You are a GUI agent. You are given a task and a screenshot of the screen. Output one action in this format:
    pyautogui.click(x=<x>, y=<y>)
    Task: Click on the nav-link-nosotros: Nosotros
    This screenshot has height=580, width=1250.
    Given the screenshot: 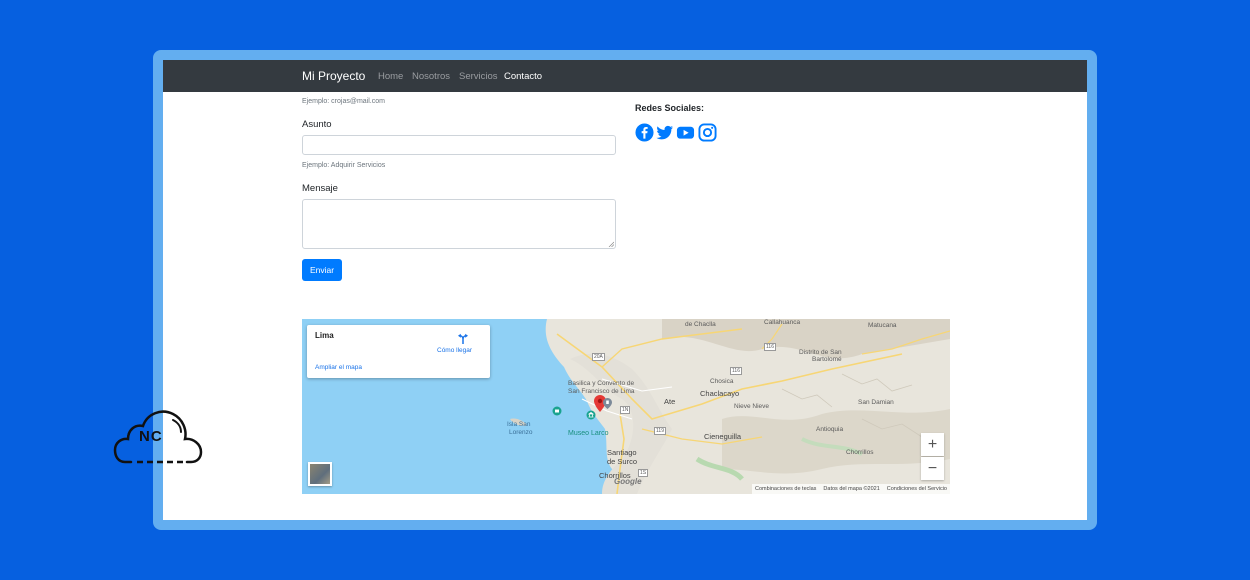 What is the action you would take?
    pyautogui.click(x=431, y=76)
    